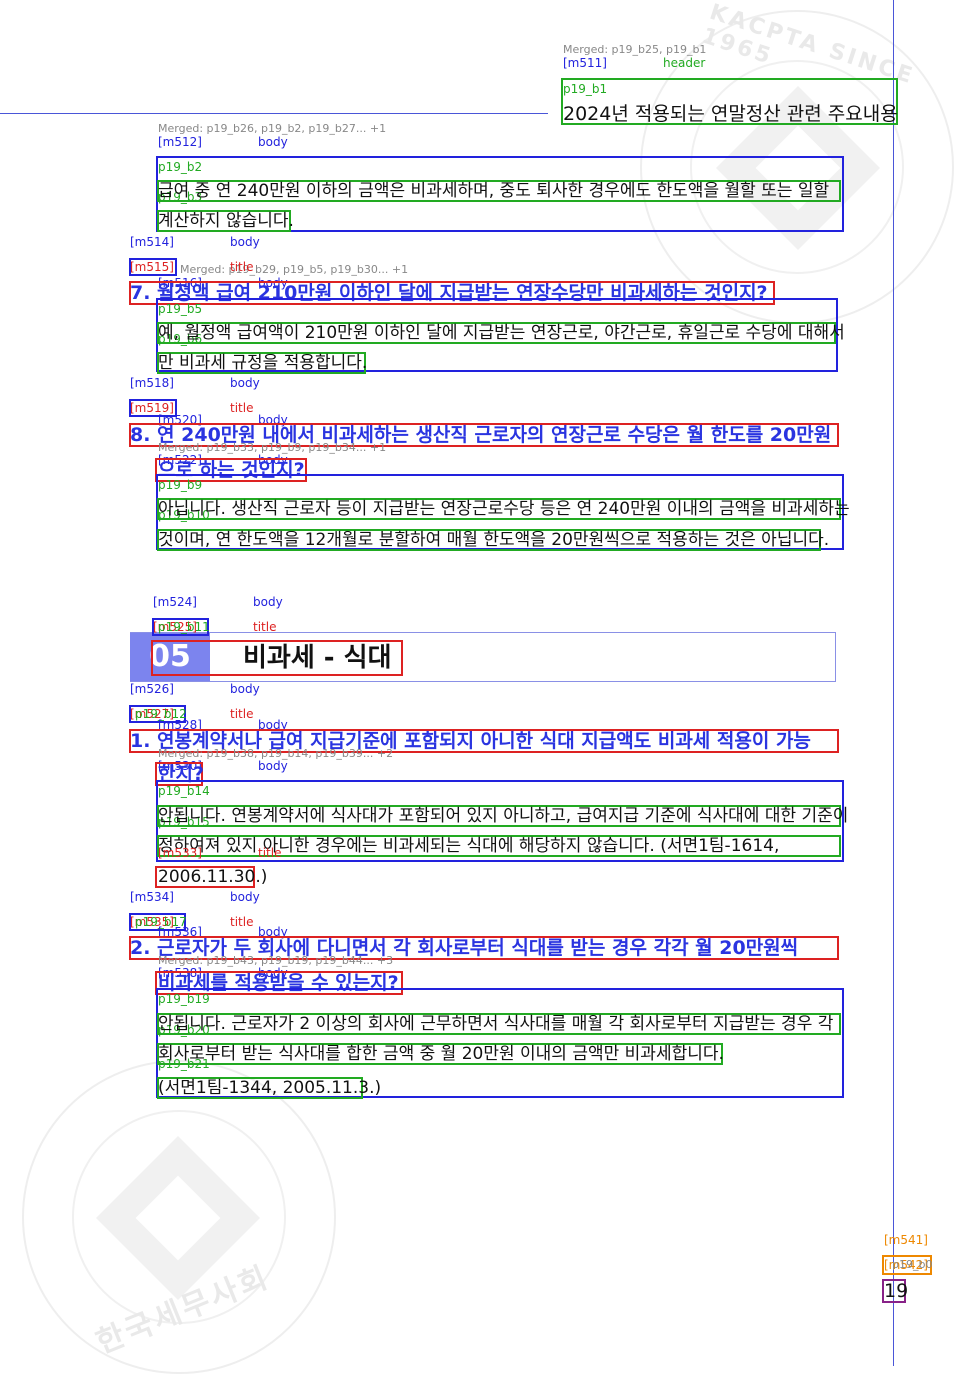 The width and height of the screenshot is (968, 1374). Describe the element at coordinates (245, 689) in the screenshot. I see `m526-kind: body` at that location.